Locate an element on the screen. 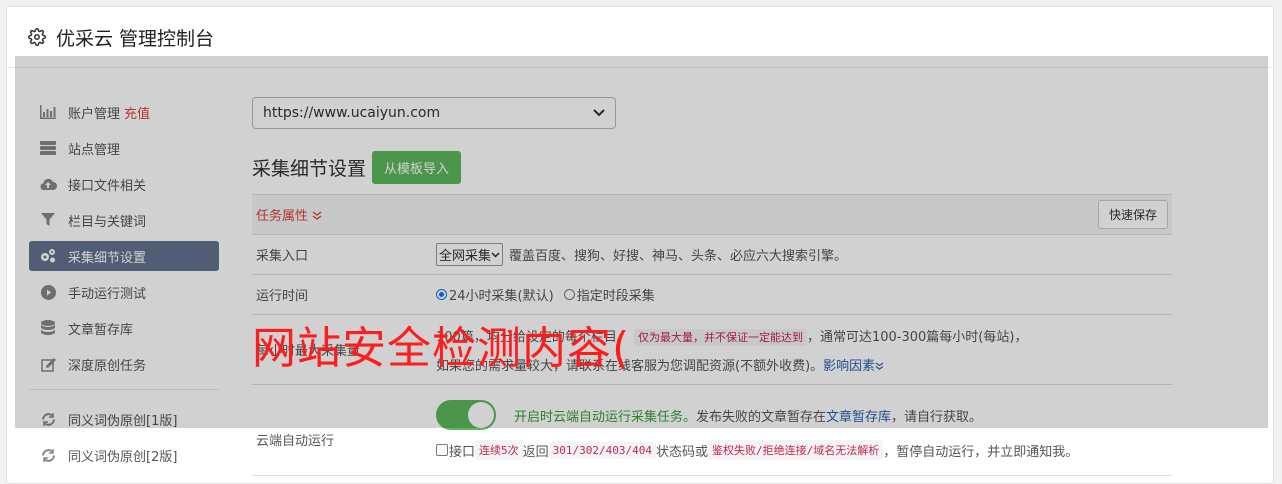 Image resolution: width=1282 pixels, height=484 pixels. filter-icon is located at coordinates (48, 220).